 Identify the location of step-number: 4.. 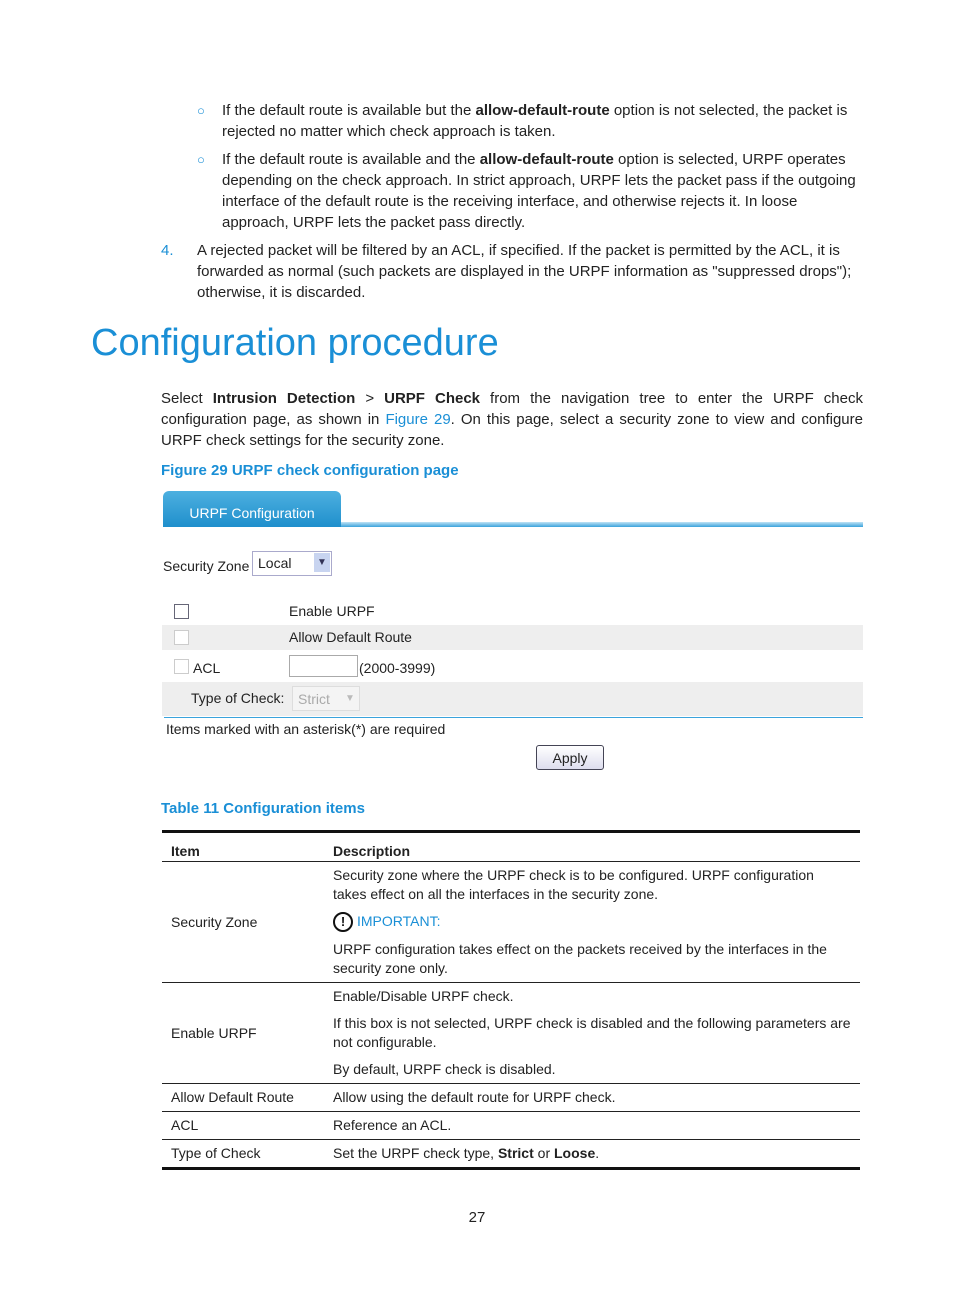
(167, 250).